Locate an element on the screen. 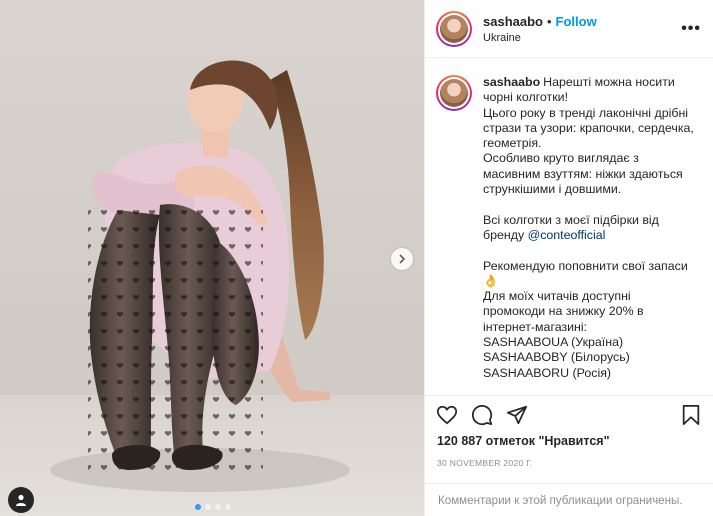  heart-icon is located at coordinates (447, 415).